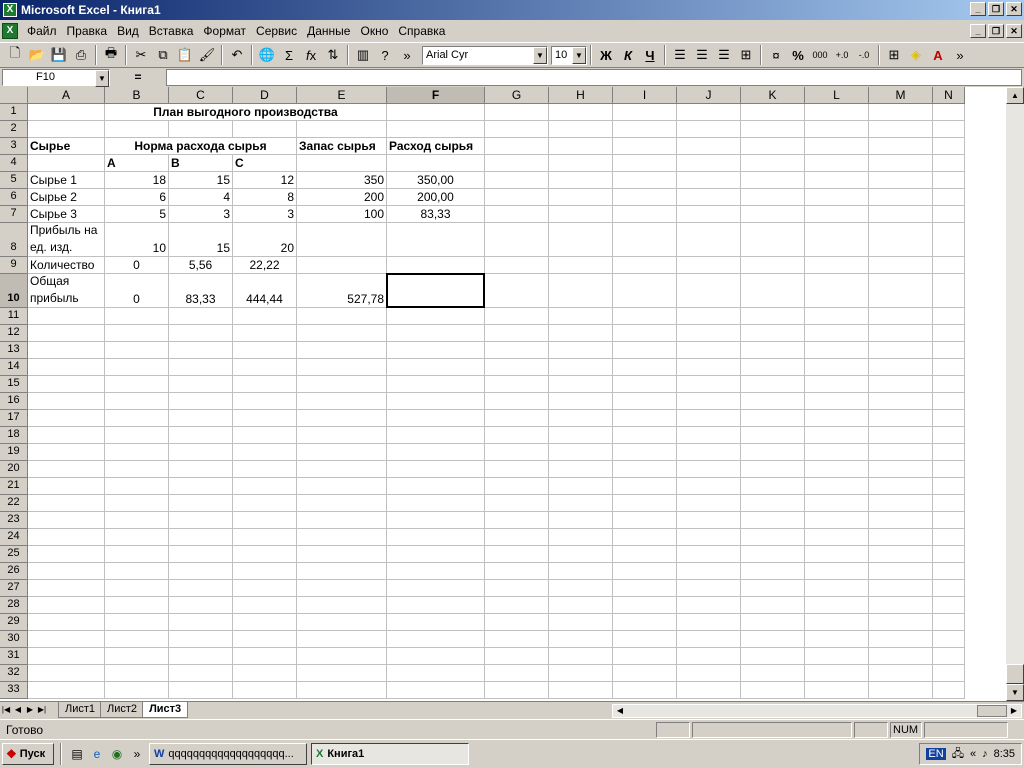 This screenshot has width=1024, height=768. What do you see at coordinates (14, 95) in the screenshot?
I see `select-all-corner` at bounding box center [14, 95].